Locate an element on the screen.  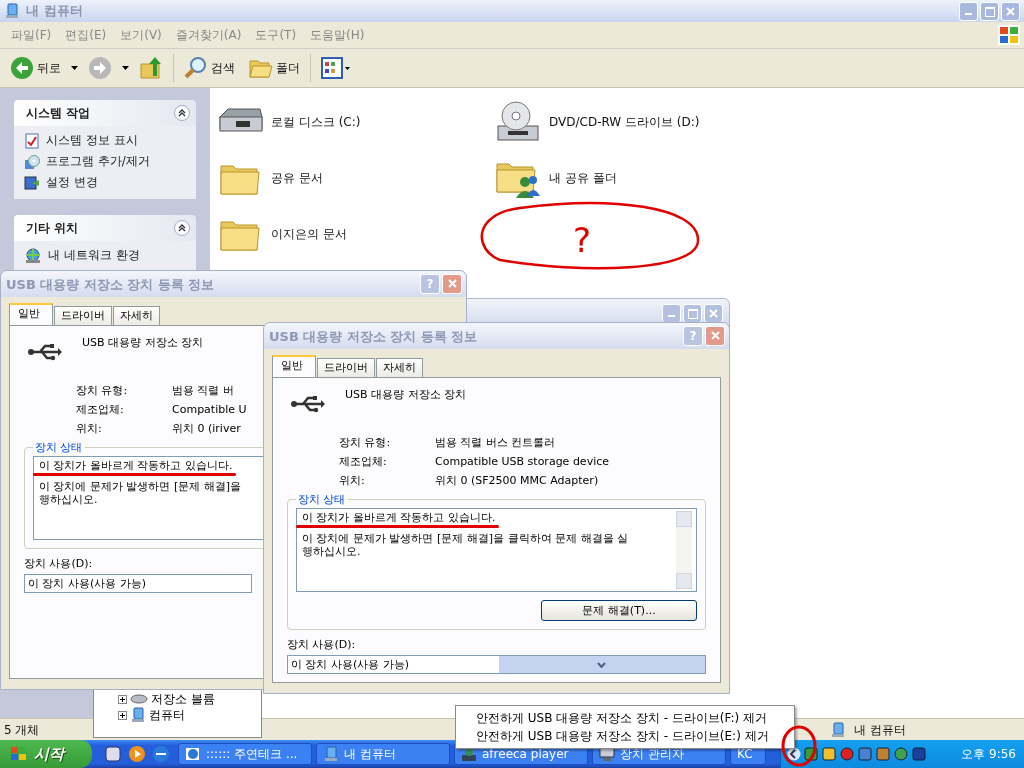
player-icon is located at coordinates (469, 754).